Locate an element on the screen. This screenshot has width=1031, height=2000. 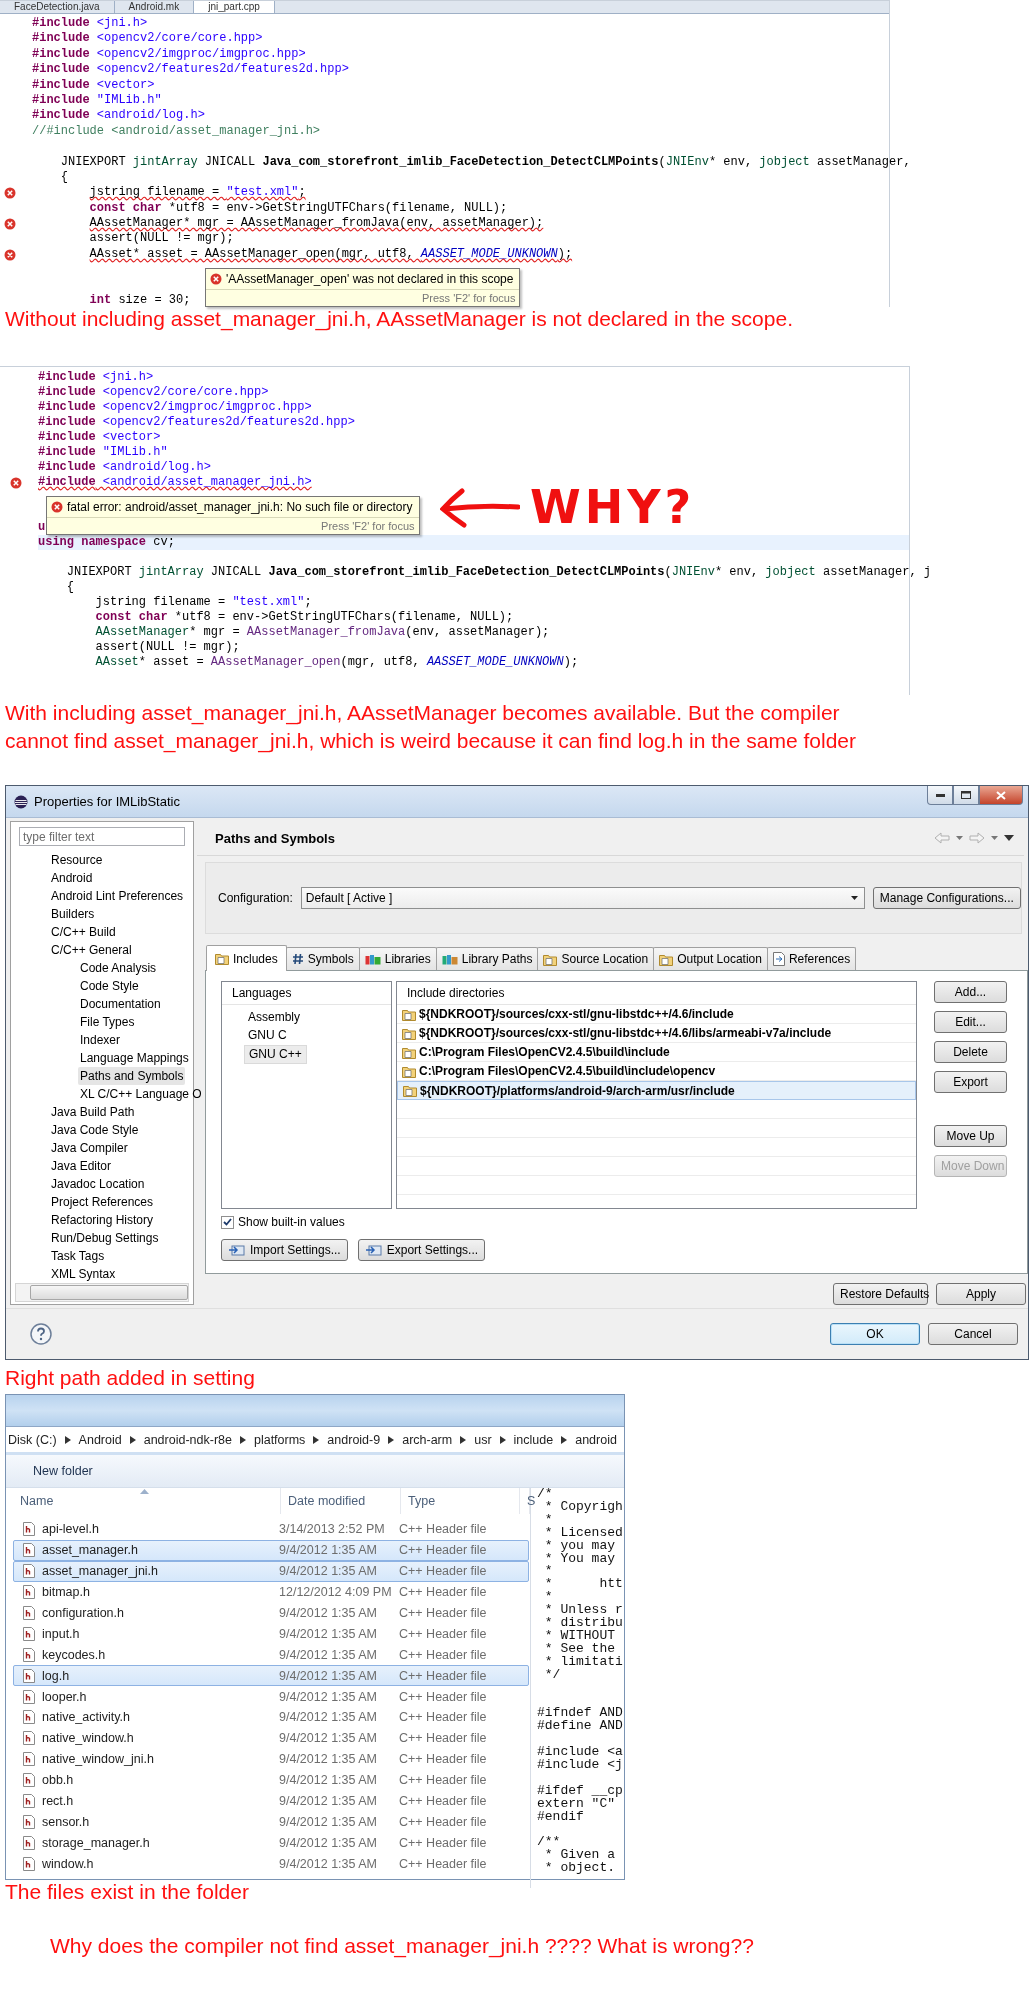
tree-item: Code Style is located at coordinates (109, 986).